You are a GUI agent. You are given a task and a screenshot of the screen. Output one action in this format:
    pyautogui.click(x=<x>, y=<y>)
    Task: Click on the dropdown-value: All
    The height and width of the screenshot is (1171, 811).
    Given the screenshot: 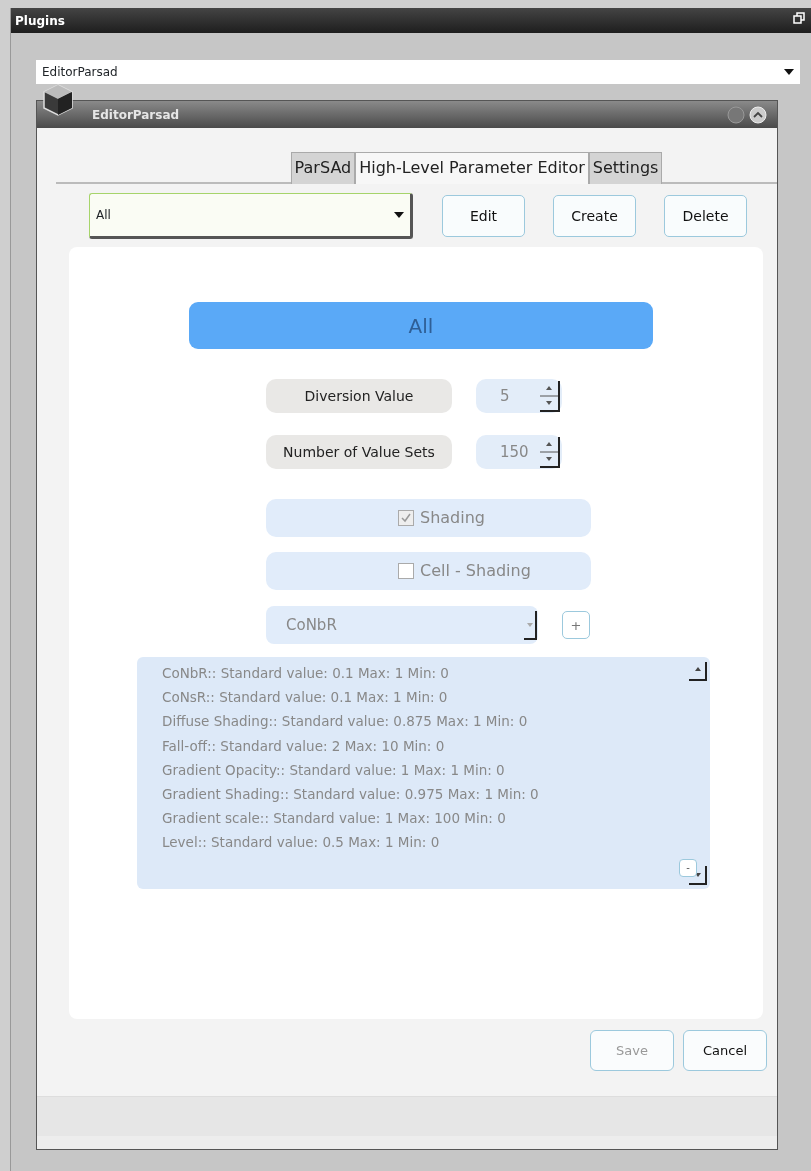 What is the action you would take?
    pyautogui.click(x=103, y=215)
    